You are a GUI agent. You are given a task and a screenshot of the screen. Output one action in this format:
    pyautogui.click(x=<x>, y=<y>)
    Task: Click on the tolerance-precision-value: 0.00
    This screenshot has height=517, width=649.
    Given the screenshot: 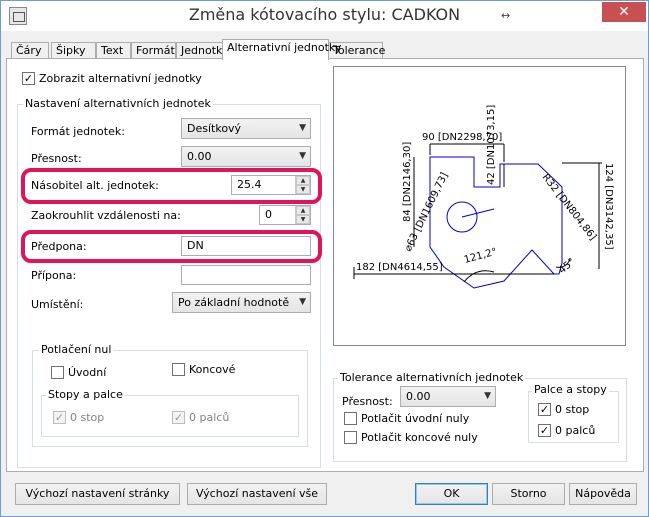 What is the action you would take?
    pyautogui.click(x=418, y=396)
    